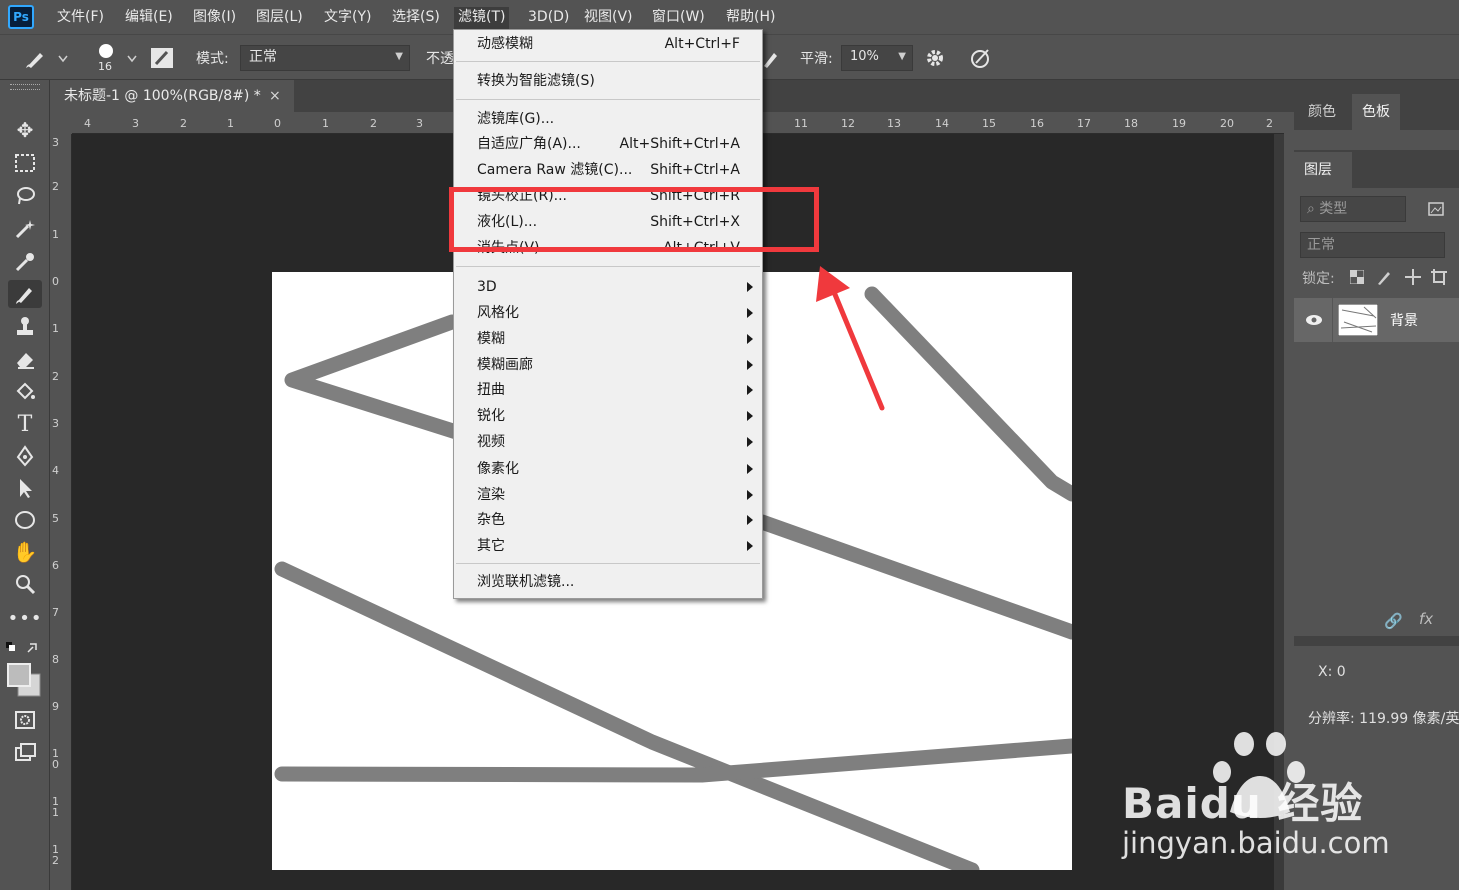 The height and width of the screenshot is (890, 1459). I want to click on menu-file: 文件(F), so click(80, 18).